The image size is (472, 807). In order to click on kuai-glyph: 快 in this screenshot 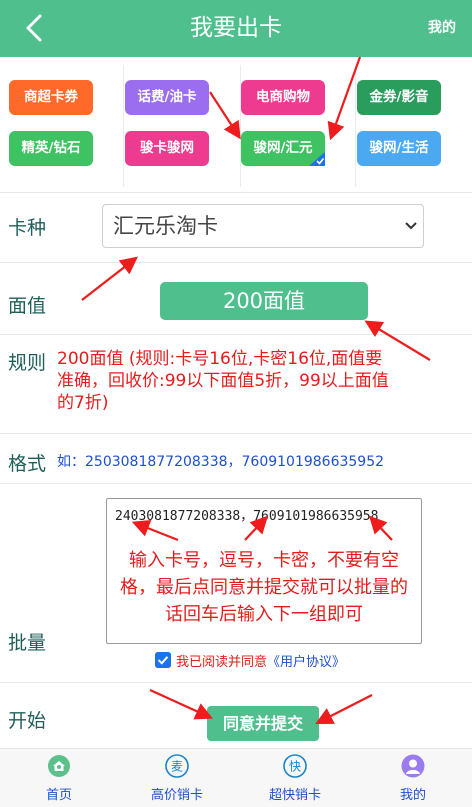, I will do `click(295, 767)`.